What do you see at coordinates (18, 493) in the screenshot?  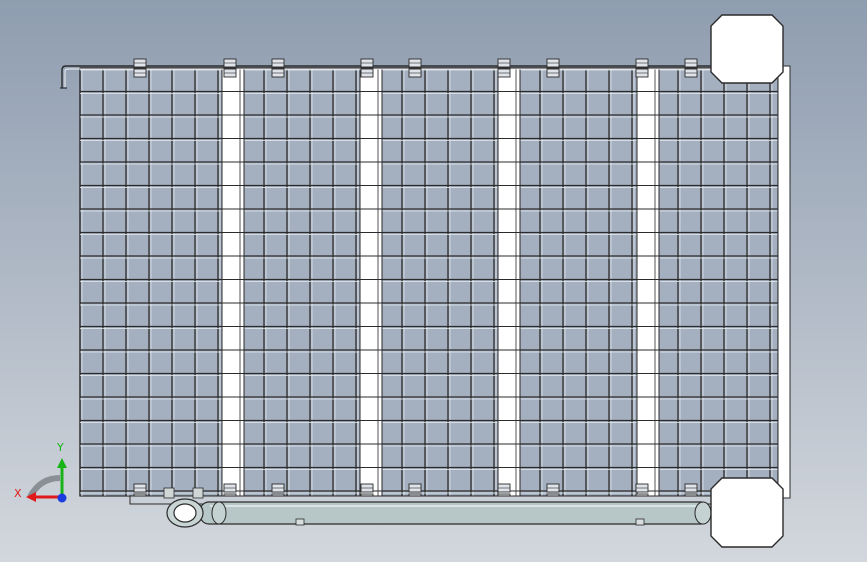 I see `x-axis-label: X` at bounding box center [18, 493].